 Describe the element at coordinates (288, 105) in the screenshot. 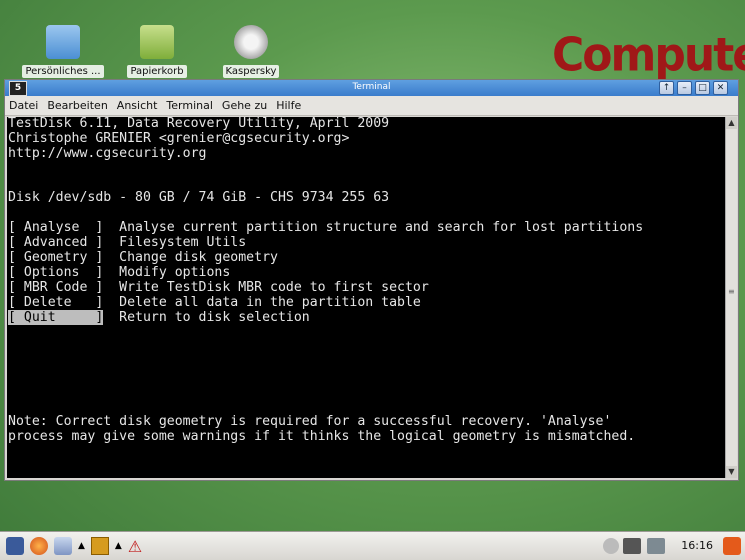

I see `menu-hilfe: Hilfe` at that location.